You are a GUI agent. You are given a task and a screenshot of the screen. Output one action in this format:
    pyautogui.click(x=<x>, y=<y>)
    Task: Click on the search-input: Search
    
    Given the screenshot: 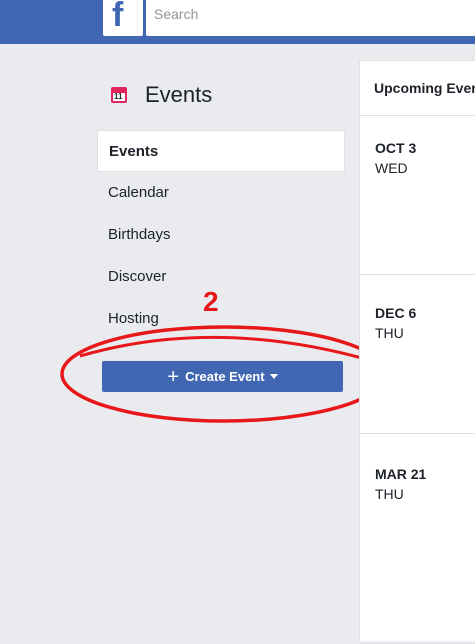 What is the action you would take?
    pyautogui.click(x=310, y=18)
    